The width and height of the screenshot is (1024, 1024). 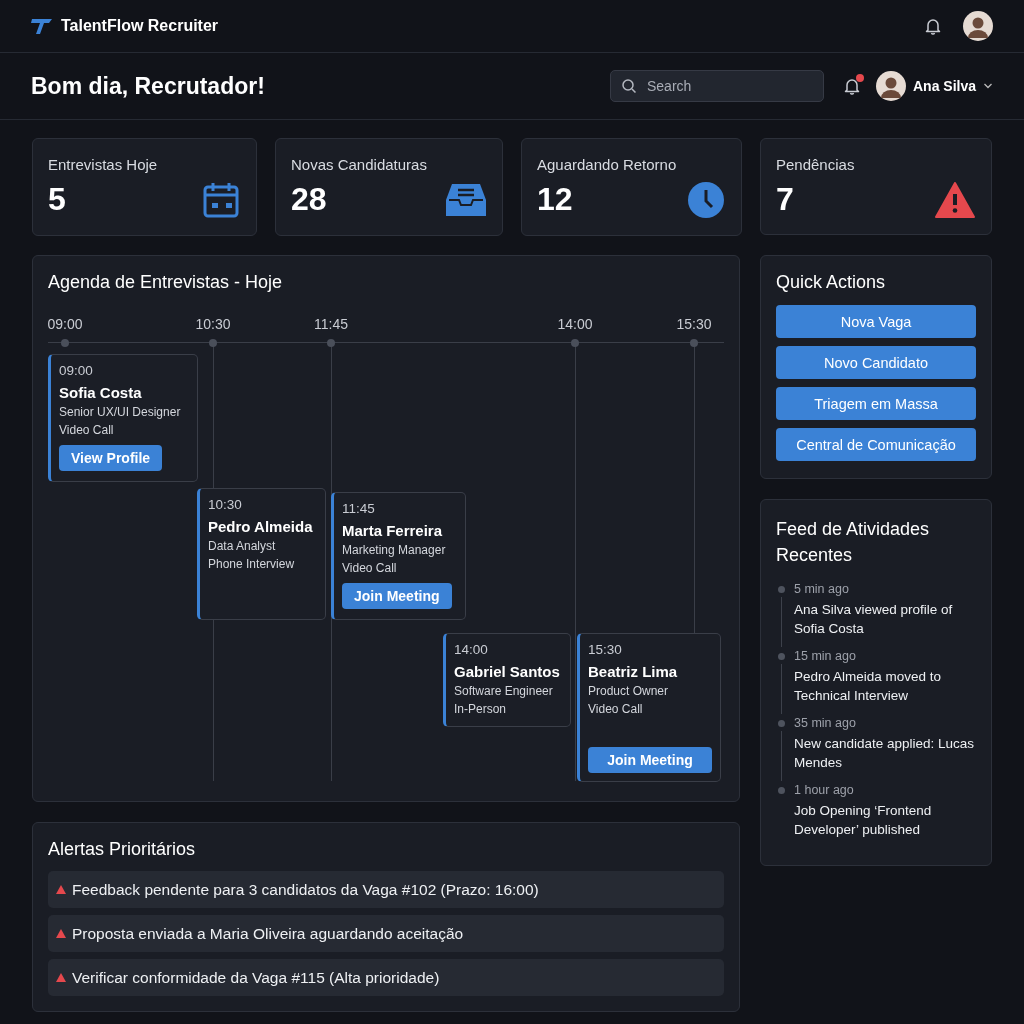 What do you see at coordinates (42, 26) in the screenshot?
I see `logo-icon` at bounding box center [42, 26].